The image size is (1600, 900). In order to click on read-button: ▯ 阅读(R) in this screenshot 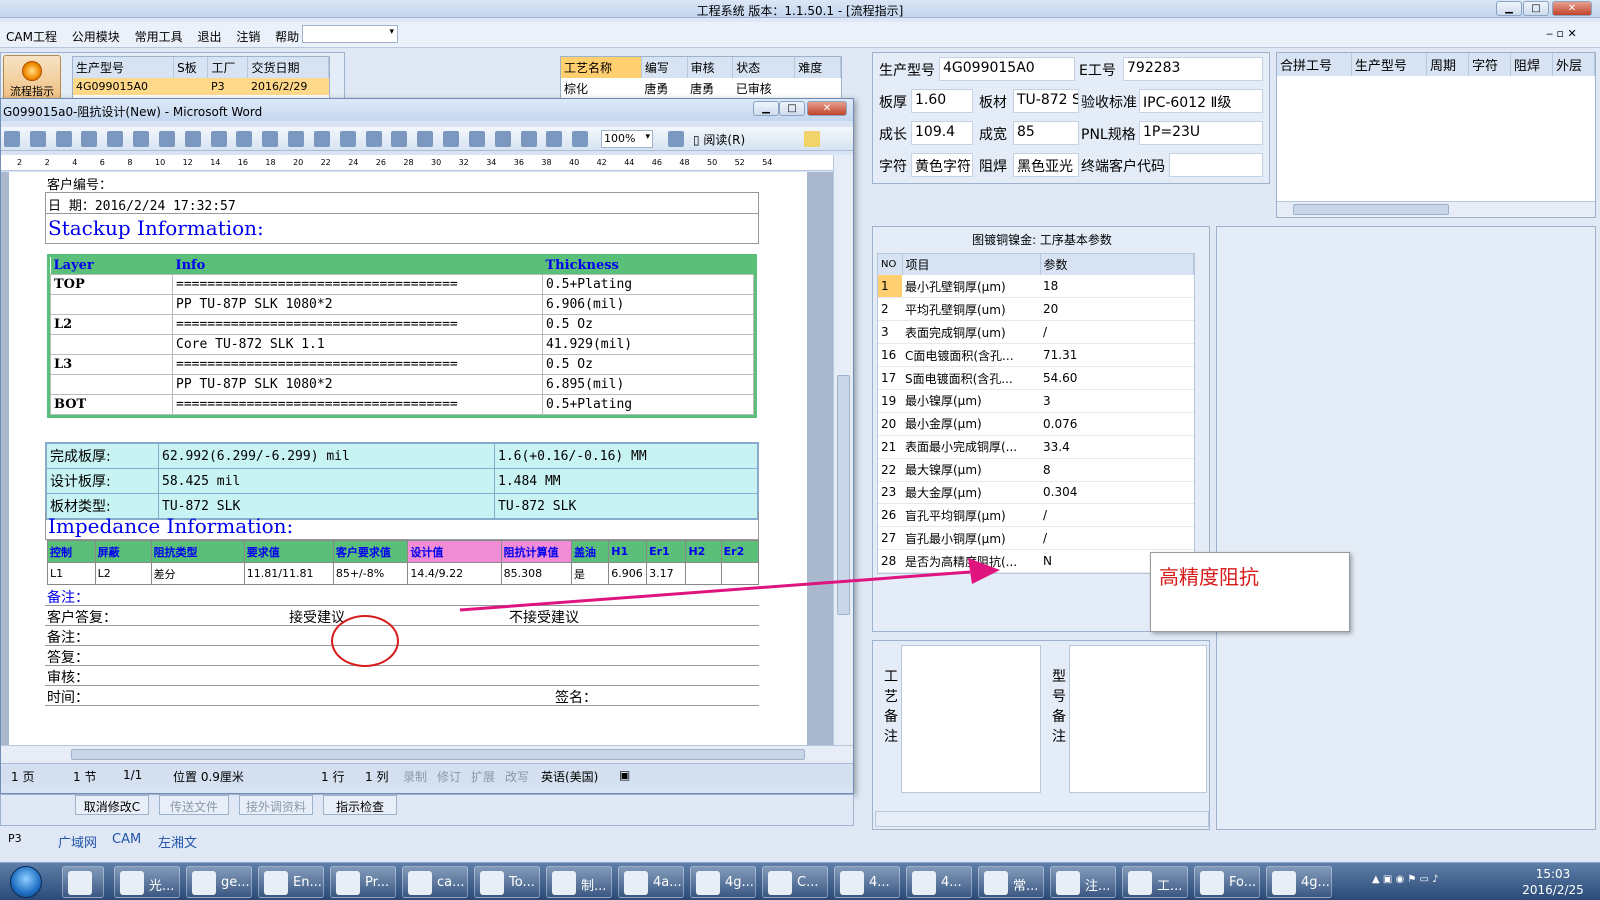, I will do `click(719, 139)`.